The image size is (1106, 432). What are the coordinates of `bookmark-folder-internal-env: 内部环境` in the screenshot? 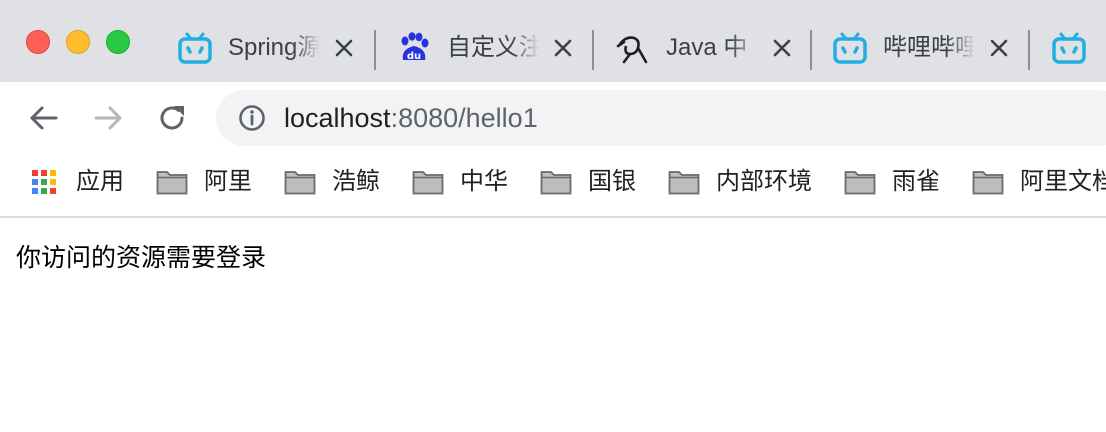 It's located at (748, 182).